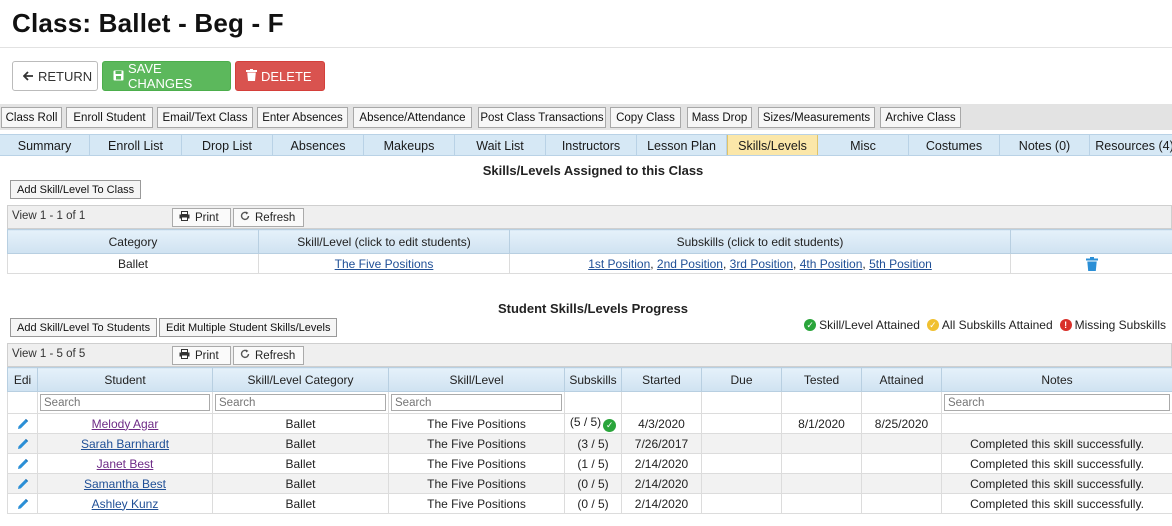 This screenshot has width=1172, height=526. What do you see at coordinates (166, 76) in the screenshot?
I see `save-changes-button: SAVE CHANGES` at bounding box center [166, 76].